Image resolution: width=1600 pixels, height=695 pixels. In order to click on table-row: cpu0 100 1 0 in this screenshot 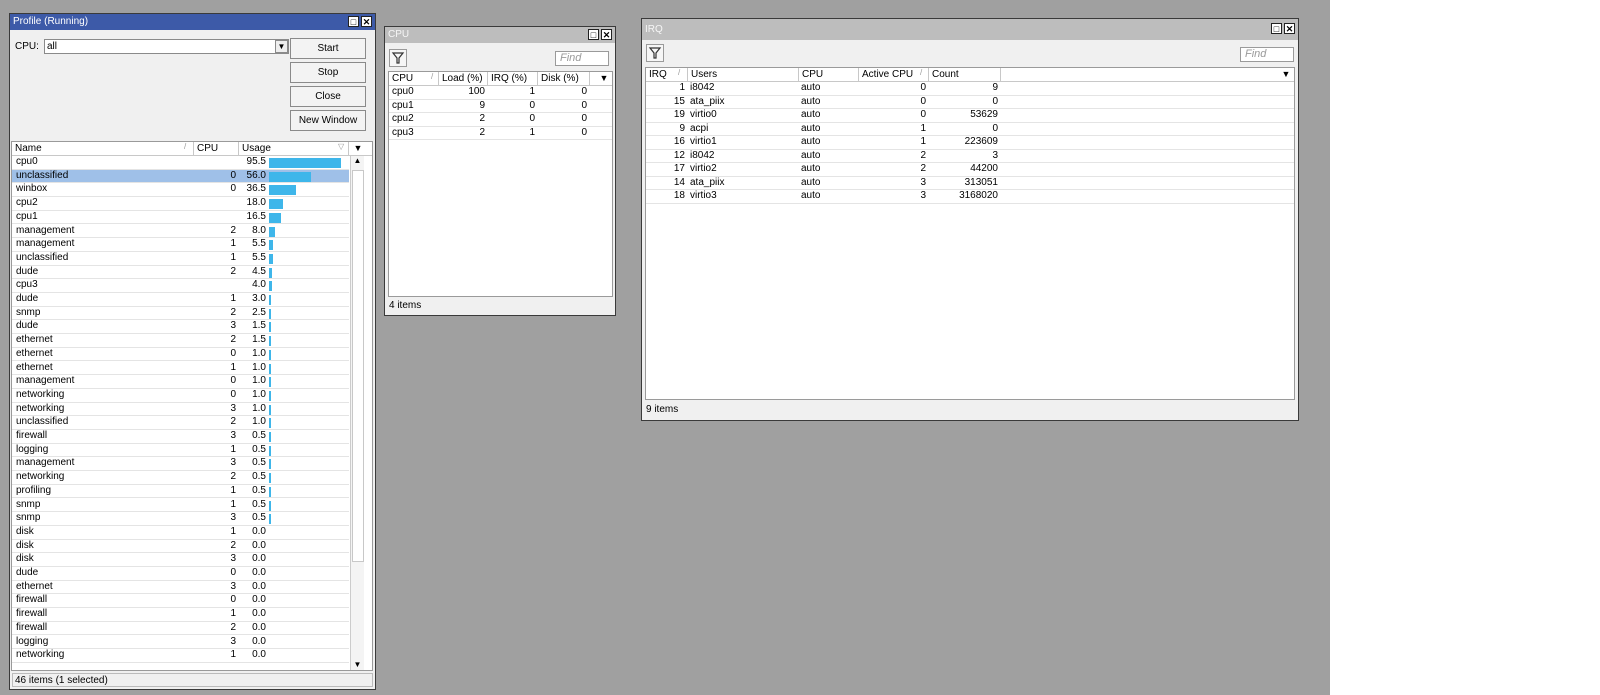, I will do `click(500, 93)`.